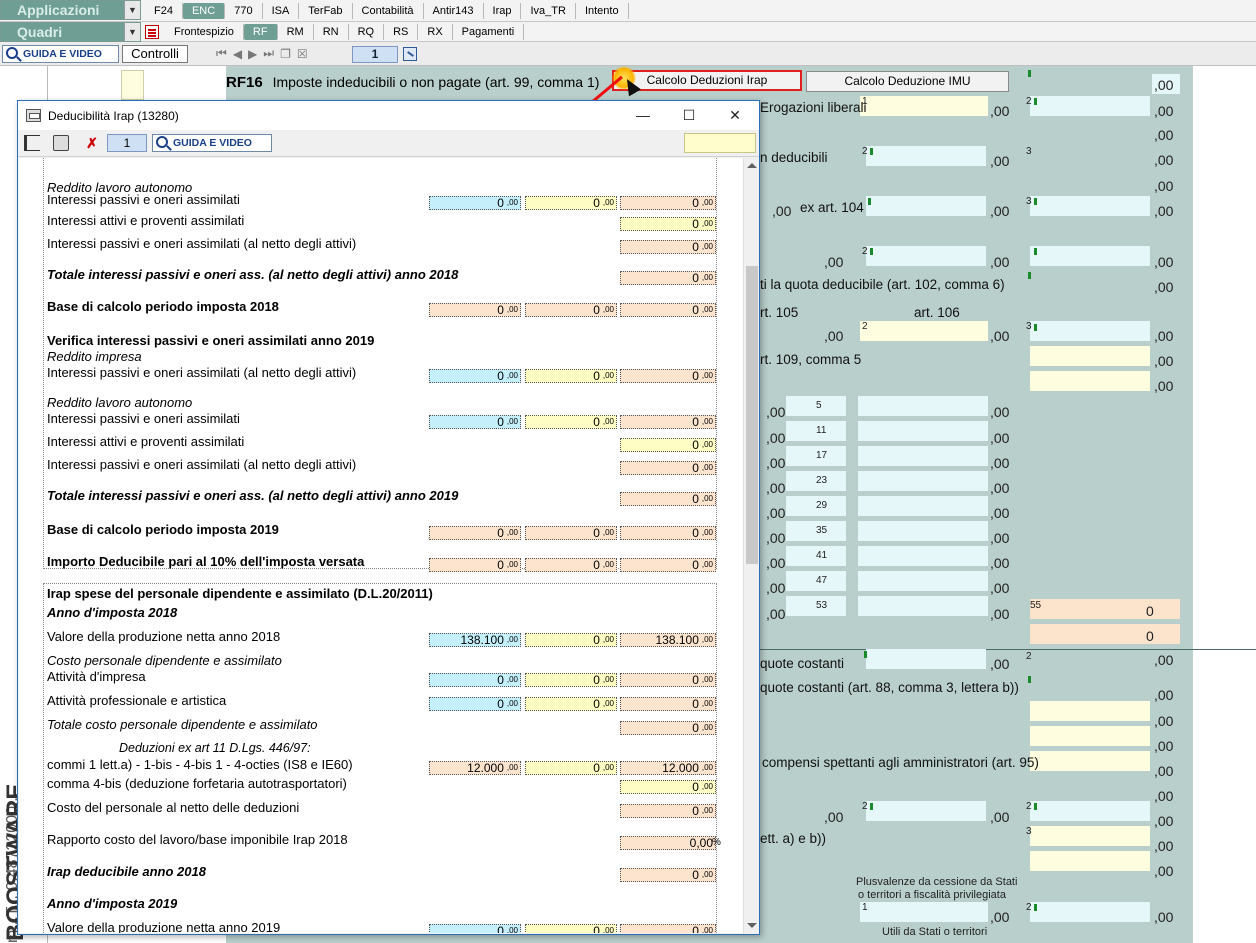  I want to click on dialog-yellow-field, so click(720, 143).